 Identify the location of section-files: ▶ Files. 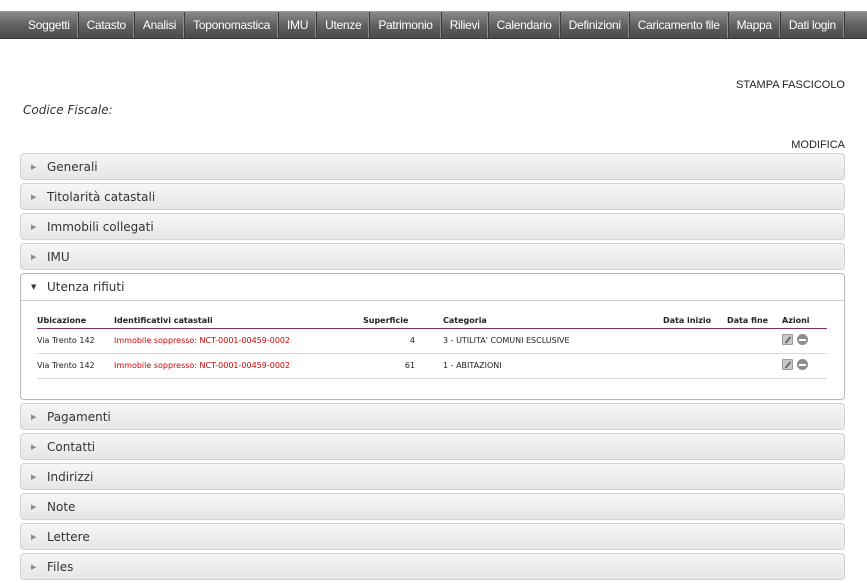
(432, 566).